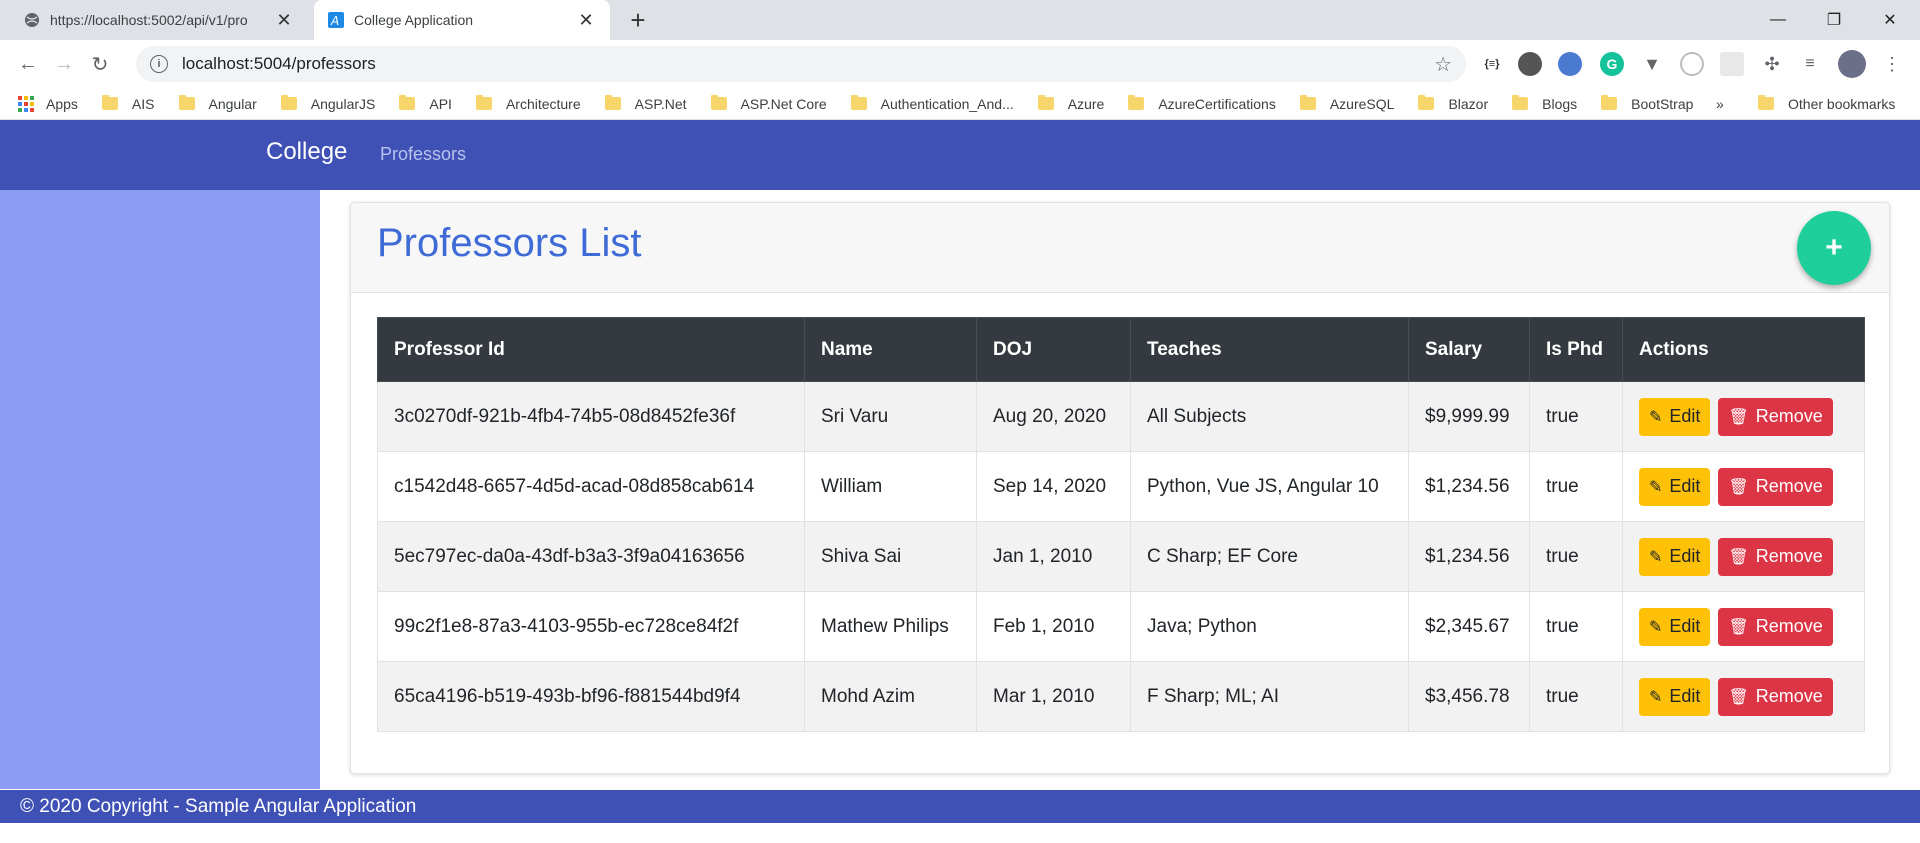 This screenshot has width=1920, height=843. What do you see at coordinates (591, 349) in the screenshot?
I see `column-header: Professor Id` at bounding box center [591, 349].